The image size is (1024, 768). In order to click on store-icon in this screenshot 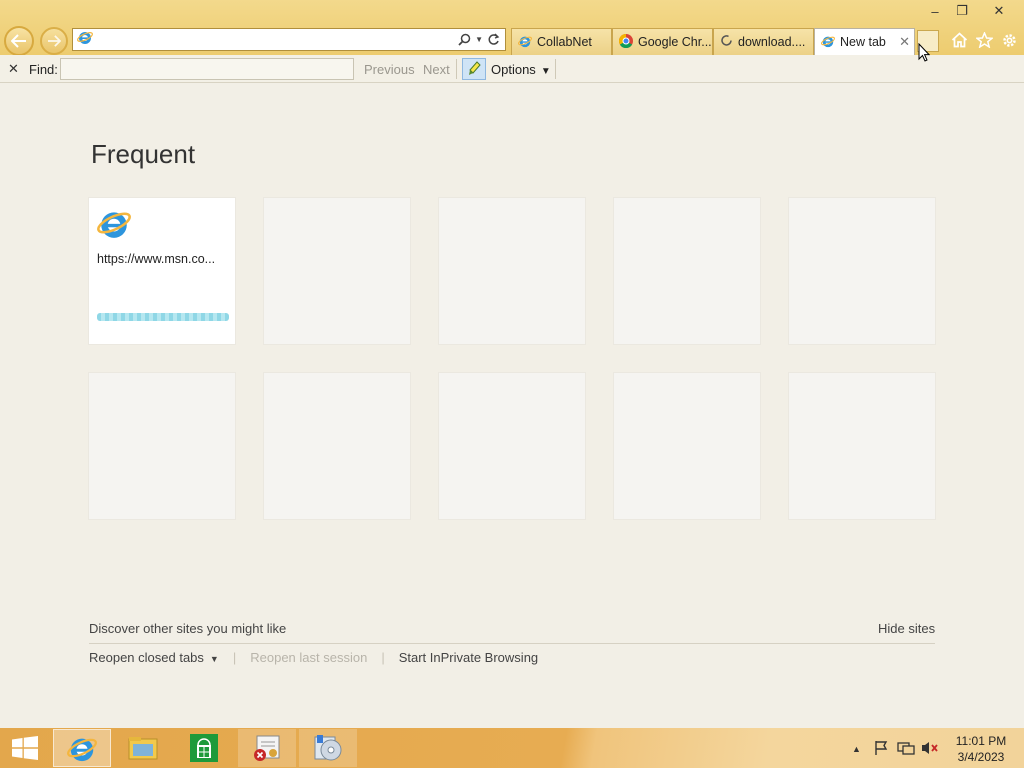, I will do `click(204, 748)`.